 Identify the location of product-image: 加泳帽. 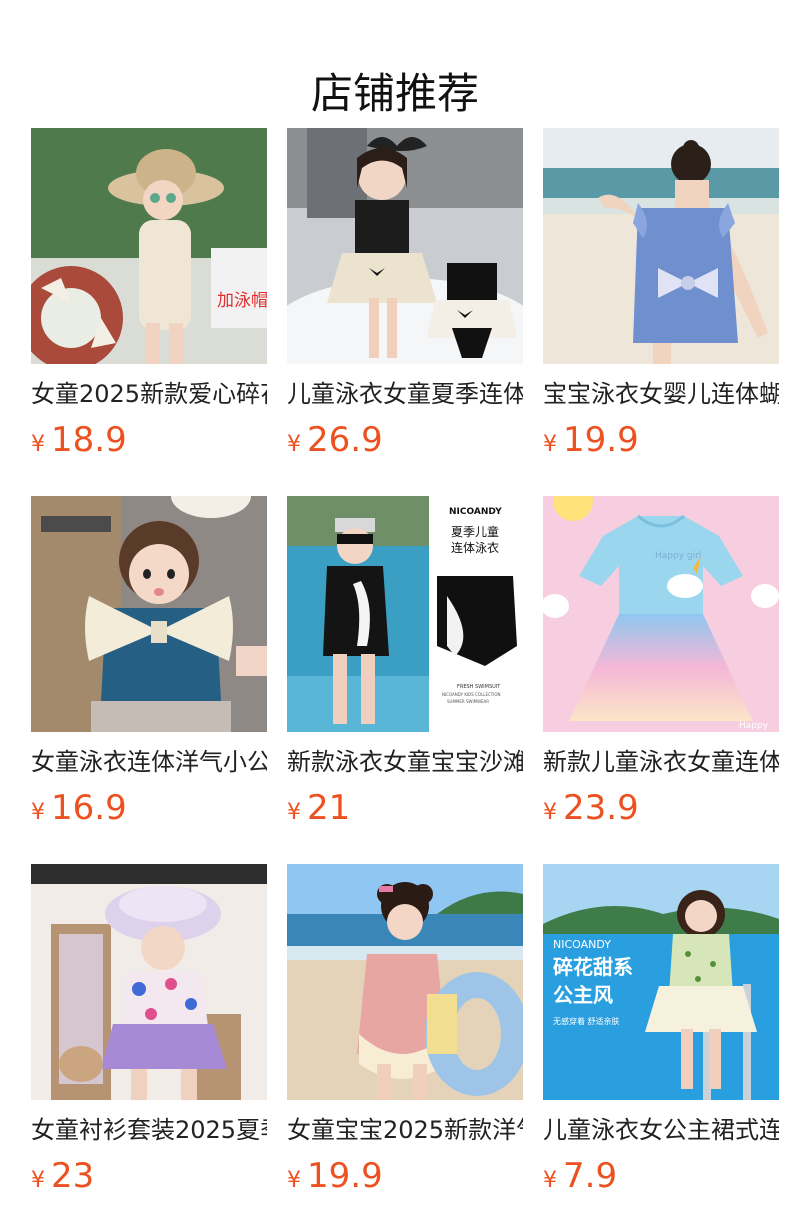
(149, 246).